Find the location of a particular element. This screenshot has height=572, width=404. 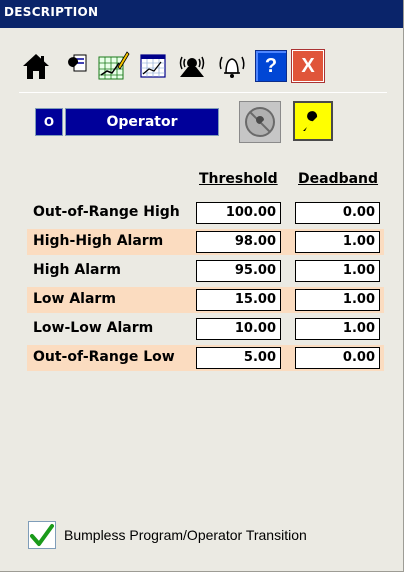

bumpless-checkbox is located at coordinates (42, 535).